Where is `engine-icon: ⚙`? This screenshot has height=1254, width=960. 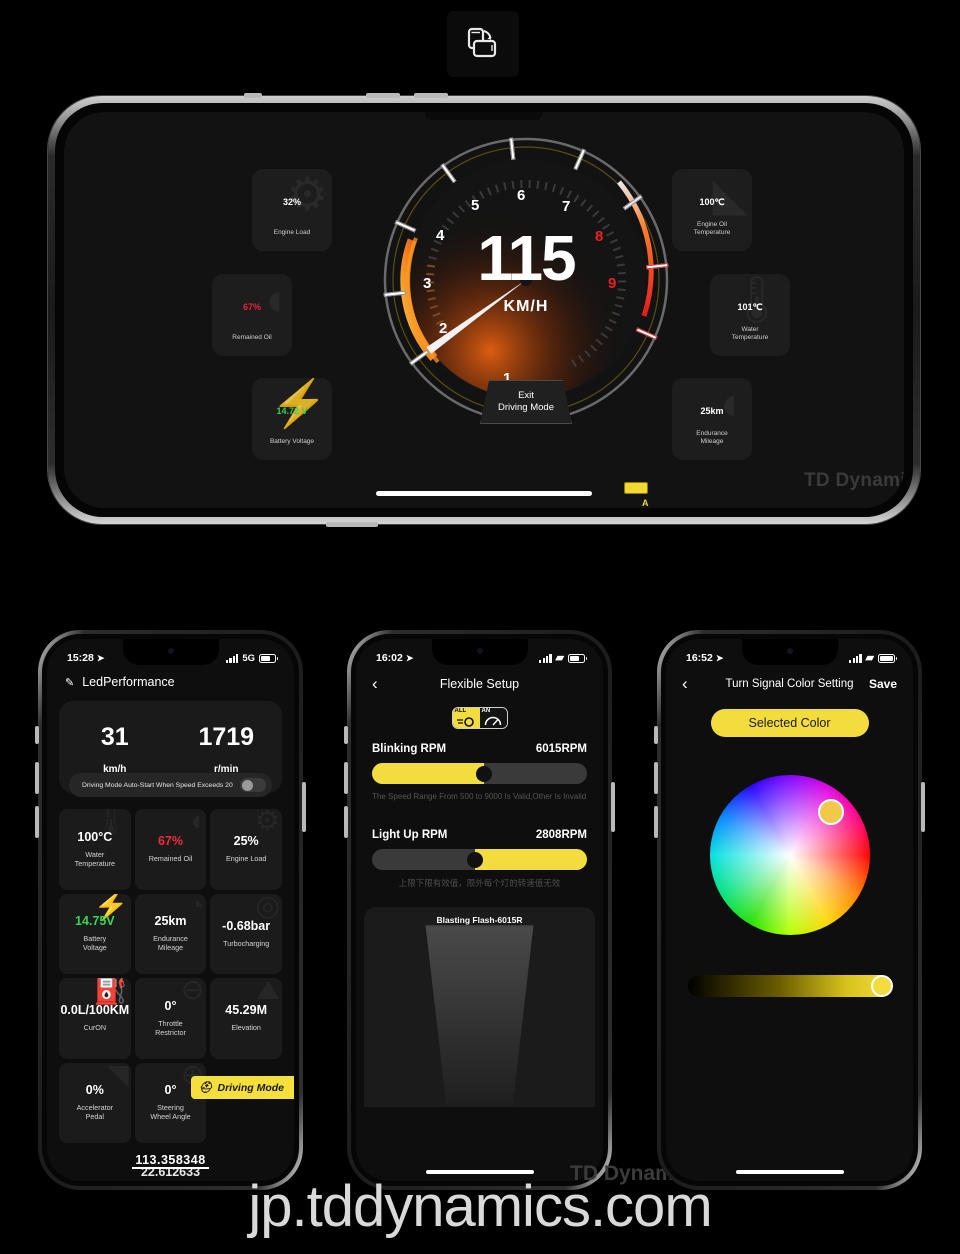
engine-icon: ⚙ is located at coordinates (267, 822).